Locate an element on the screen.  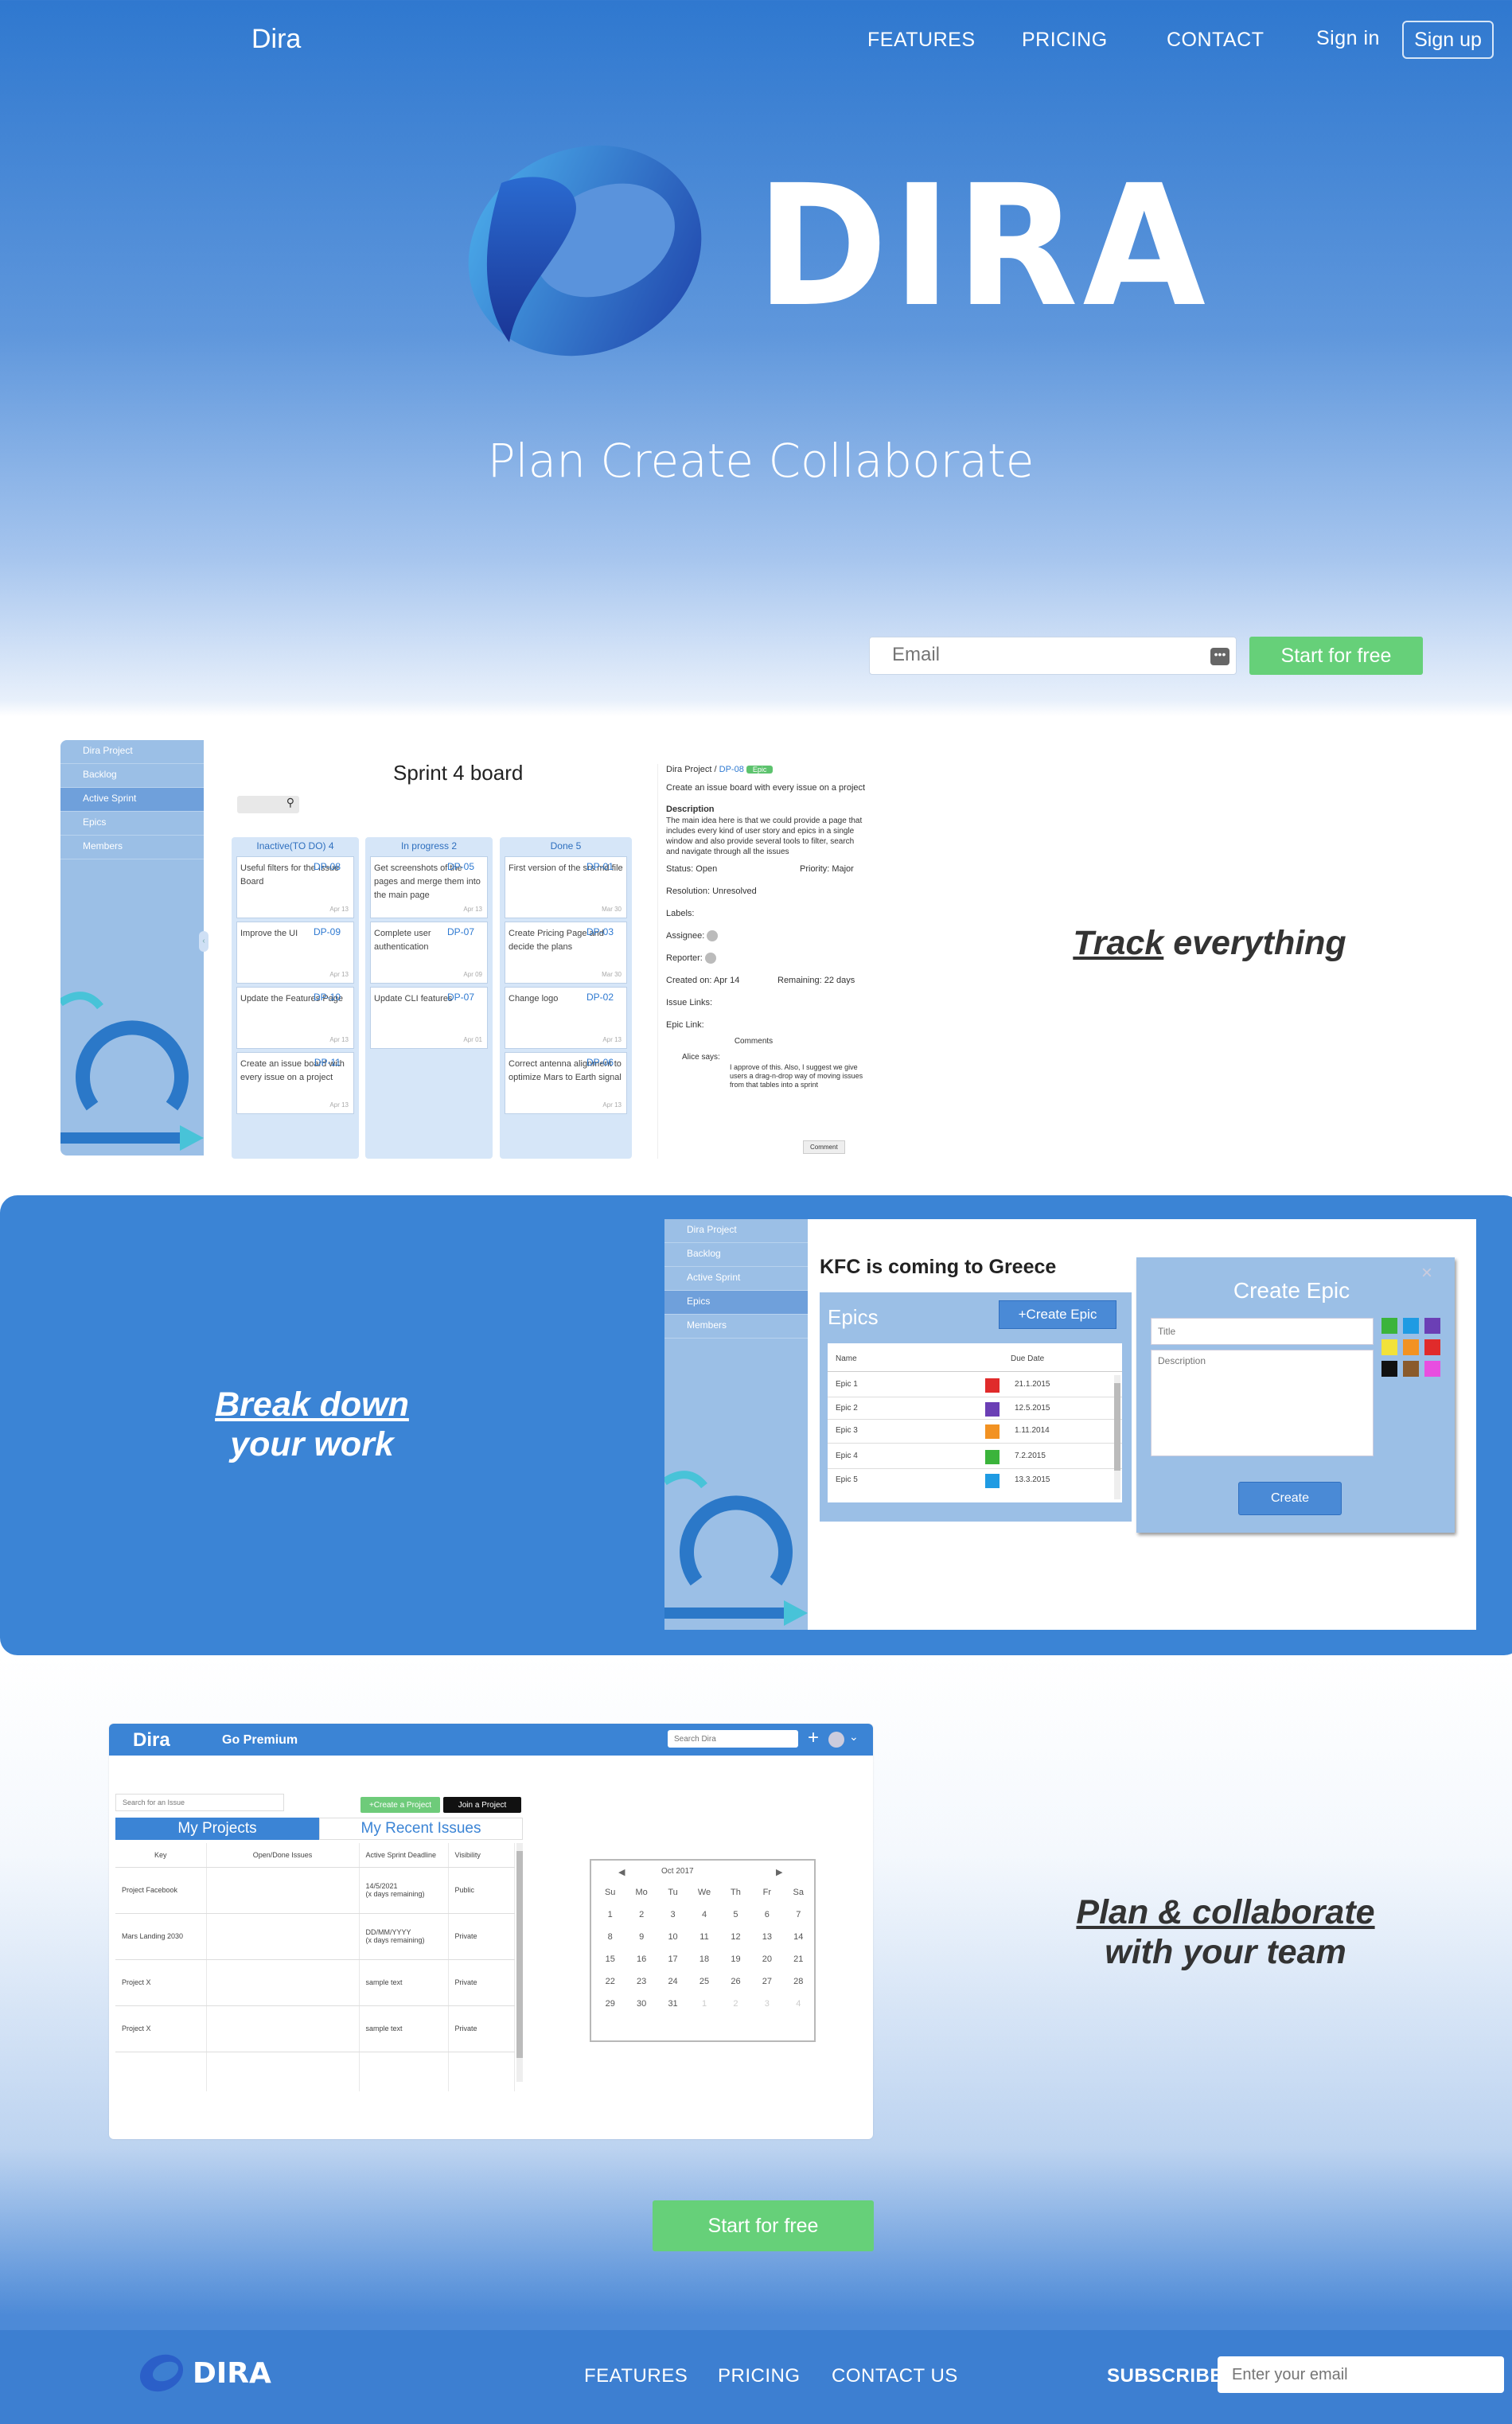
color-picker is located at coordinates (1414, 1348).